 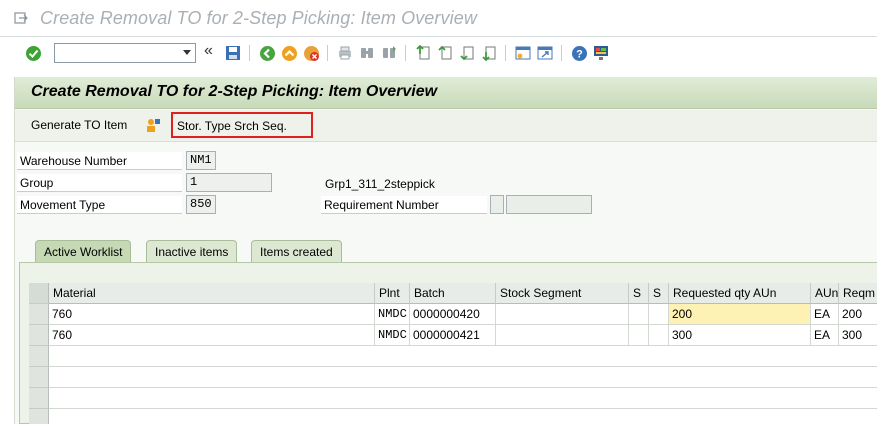 I want to click on warehouse-number-label: Warehouse Number, so click(x=73, y=161).